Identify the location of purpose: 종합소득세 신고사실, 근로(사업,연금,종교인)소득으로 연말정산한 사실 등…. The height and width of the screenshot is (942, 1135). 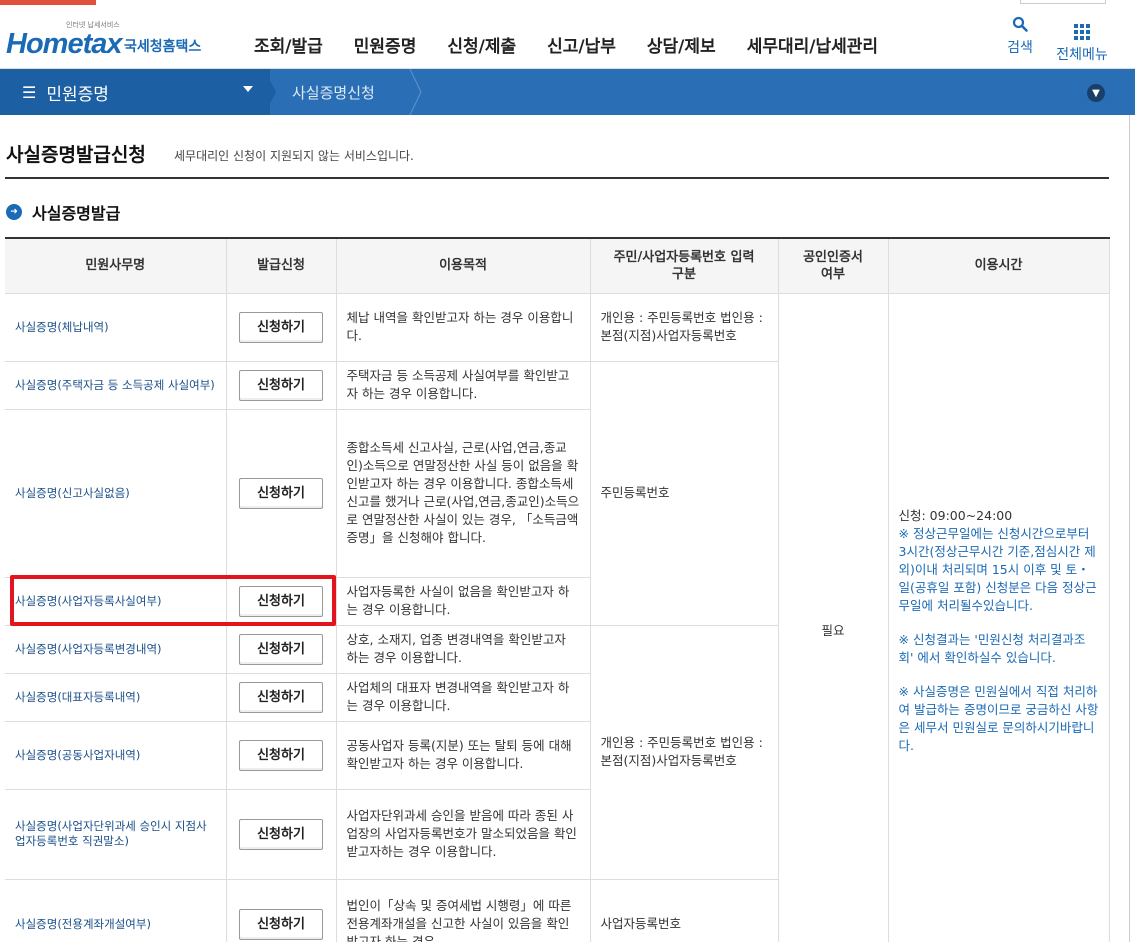
(463, 493).